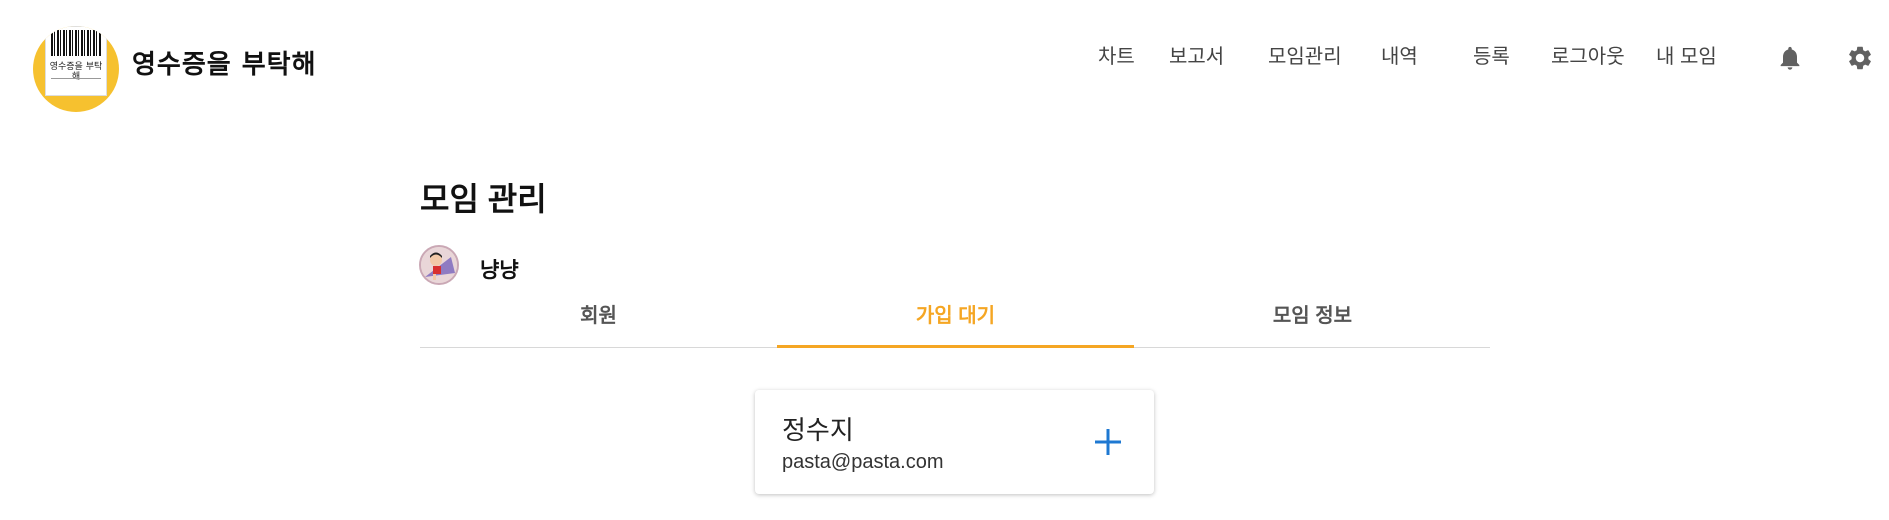 The width and height of the screenshot is (1889, 520). Describe the element at coordinates (1588, 54) in the screenshot. I see `nav-item-logout: 로그아웃` at that location.